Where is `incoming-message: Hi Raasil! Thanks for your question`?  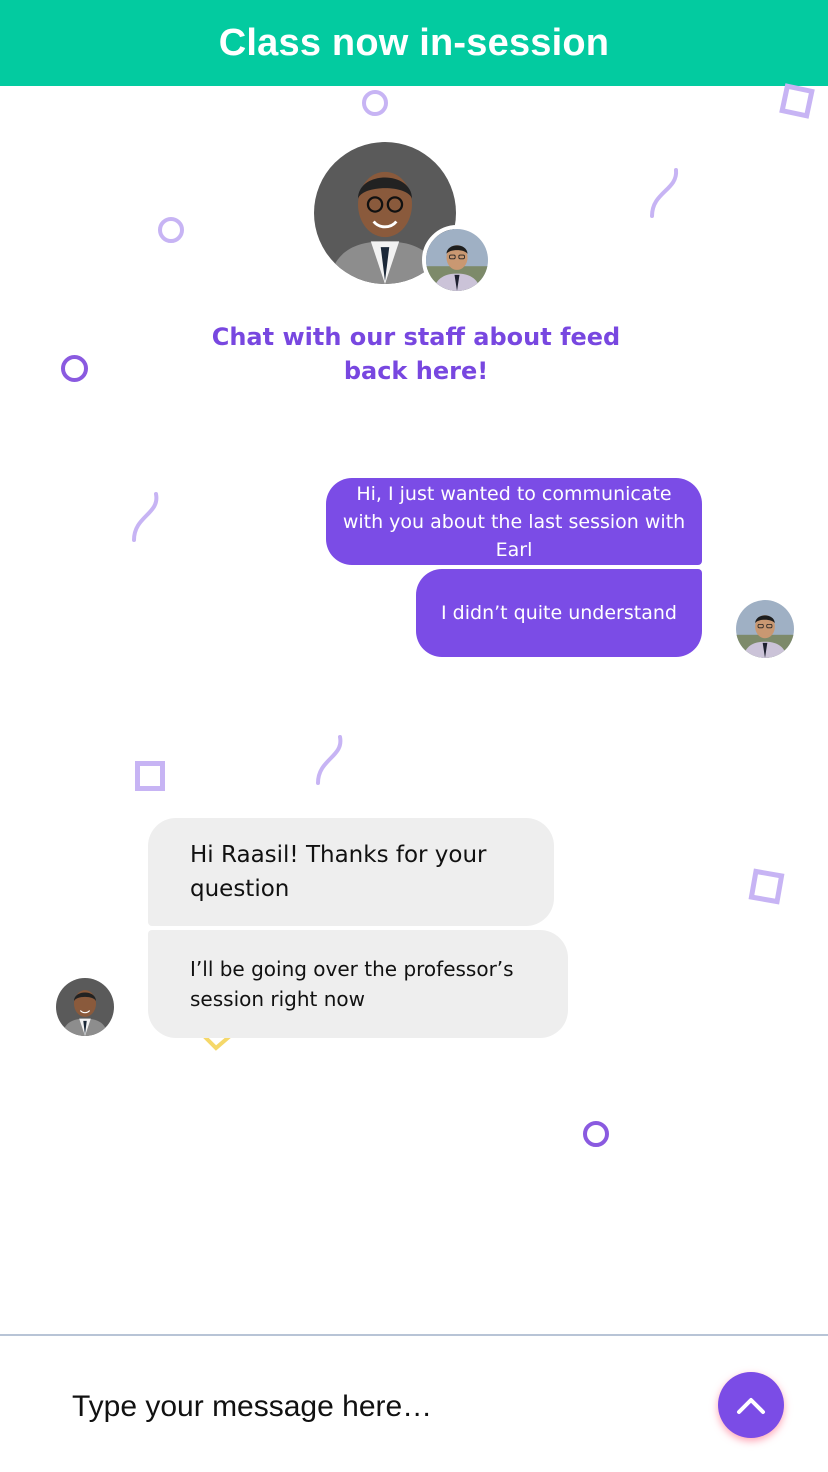
incoming-message: Hi Raasil! Thanks for your question is located at coordinates (351, 872).